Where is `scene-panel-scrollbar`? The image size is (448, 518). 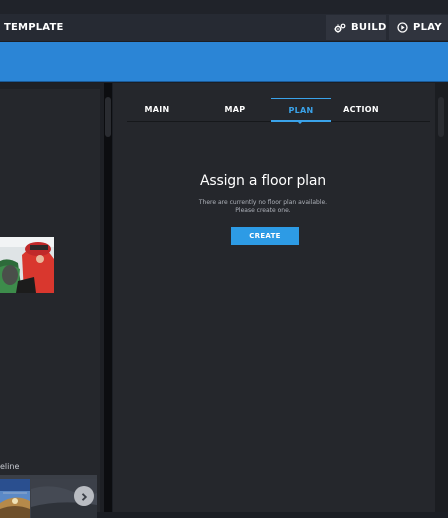 scene-panel-scrollbar is located at coordinates (108, 297).